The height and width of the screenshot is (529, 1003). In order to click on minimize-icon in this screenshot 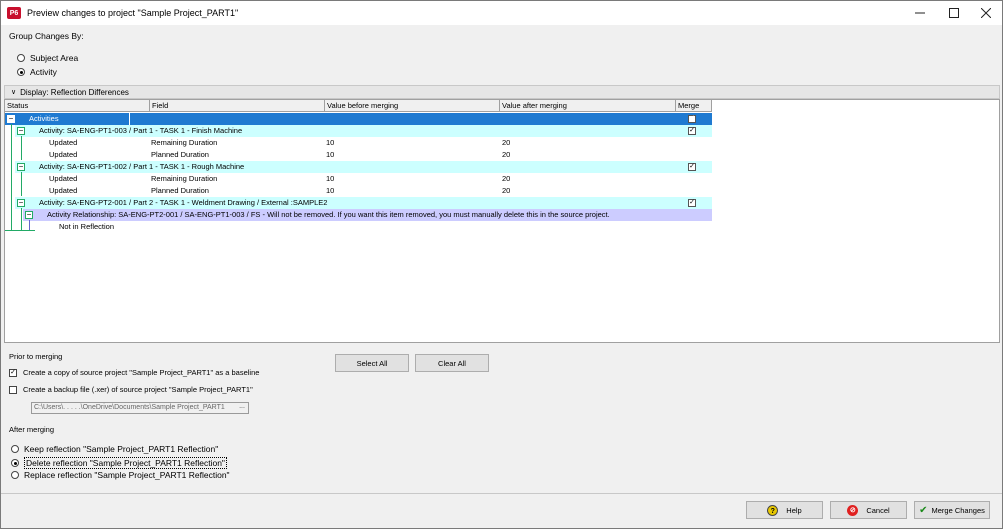, I will do `click(920, 13)`.